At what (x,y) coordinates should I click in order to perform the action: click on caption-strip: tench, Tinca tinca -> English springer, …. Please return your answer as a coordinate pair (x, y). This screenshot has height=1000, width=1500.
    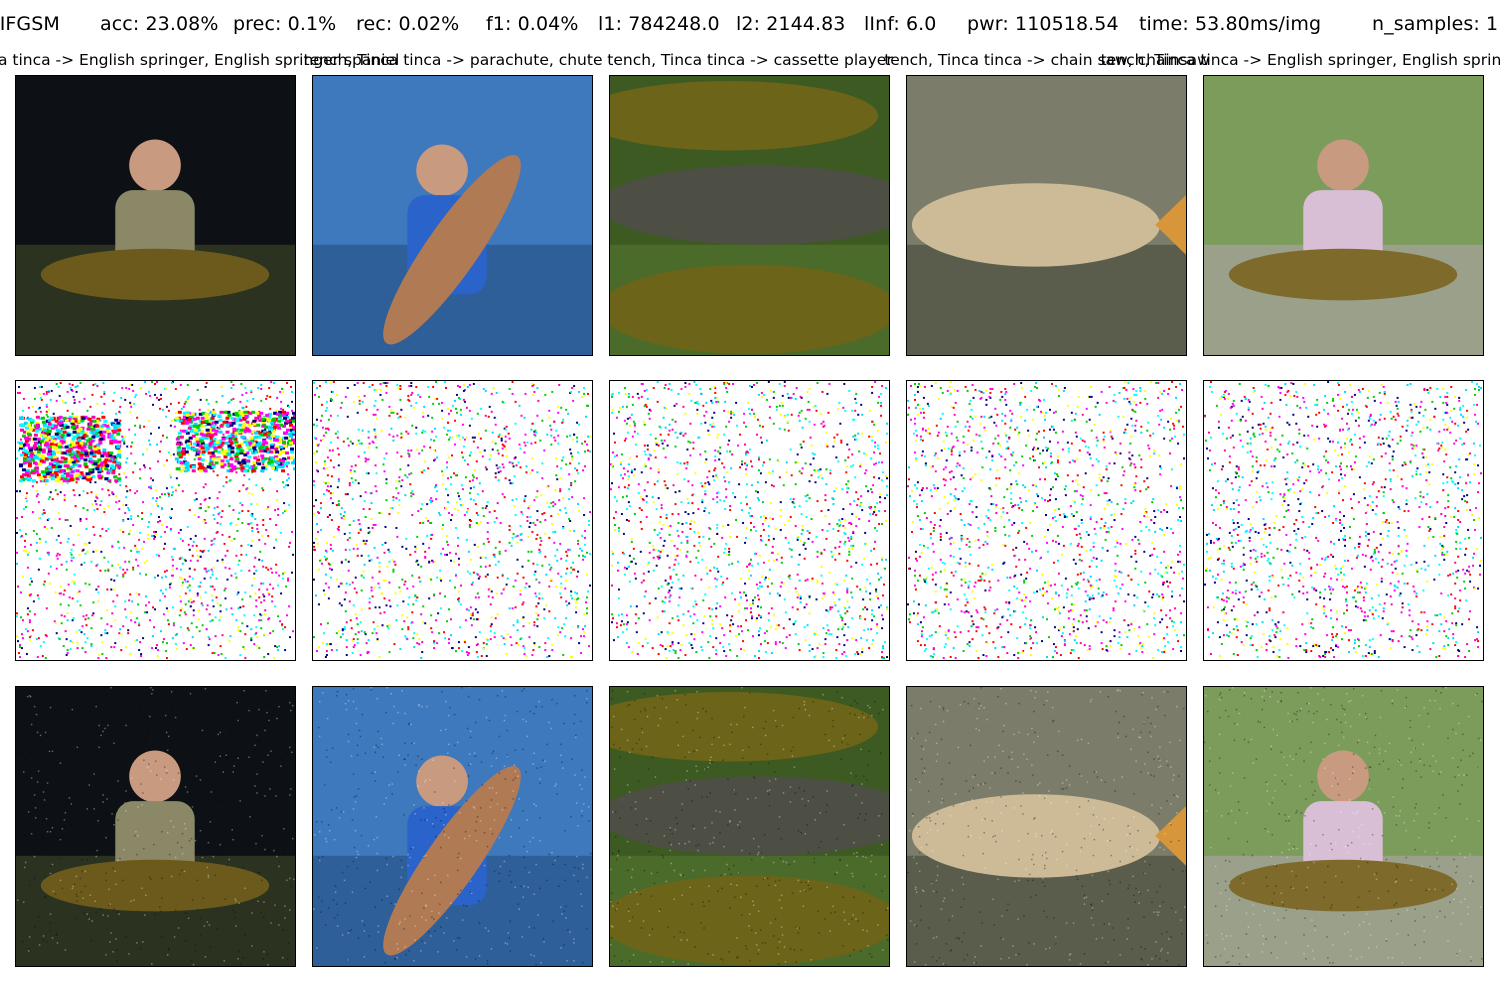
    Looking at the image, I should click on (750, 61).